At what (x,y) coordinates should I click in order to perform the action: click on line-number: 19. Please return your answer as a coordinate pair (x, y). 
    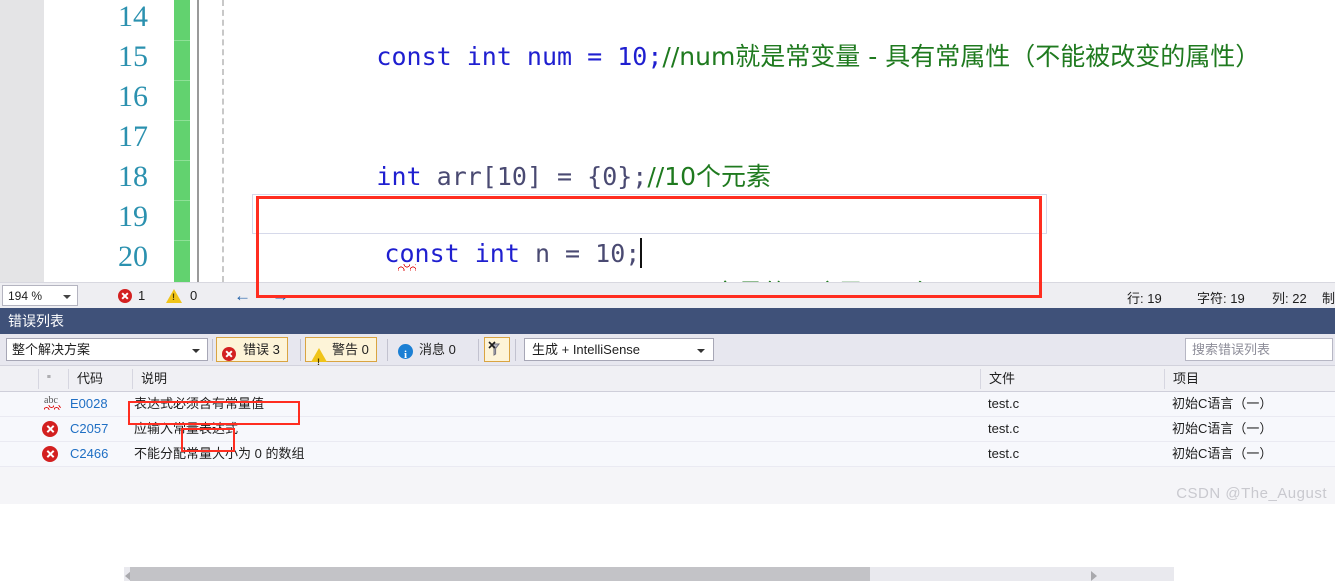
    Looking at the image, I should click on (133, 216).